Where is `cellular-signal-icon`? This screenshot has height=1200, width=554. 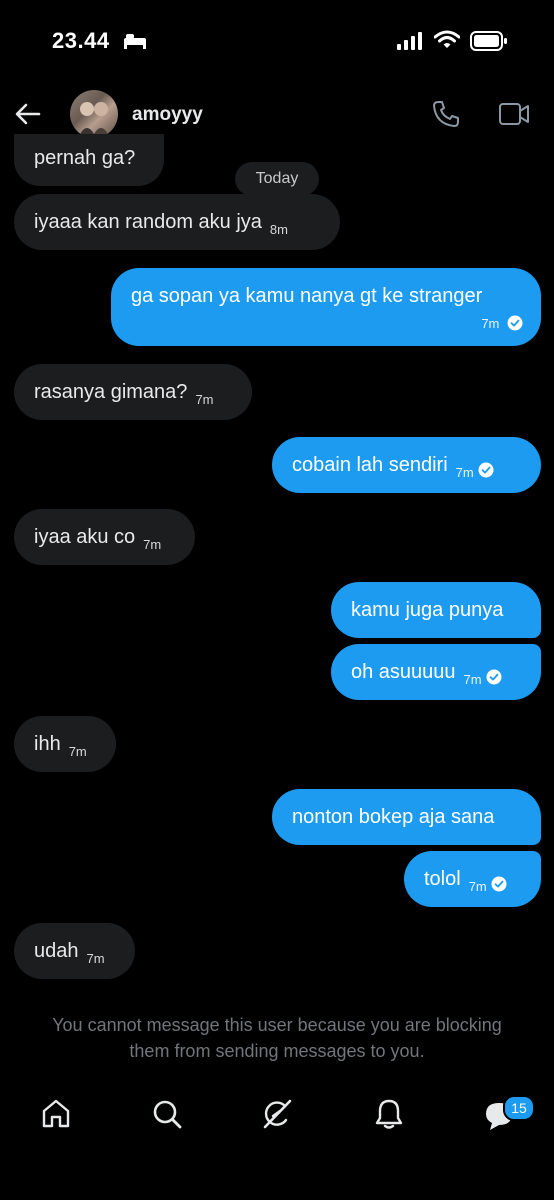 cellular-signal-icon is located at coordinates (409, 41).